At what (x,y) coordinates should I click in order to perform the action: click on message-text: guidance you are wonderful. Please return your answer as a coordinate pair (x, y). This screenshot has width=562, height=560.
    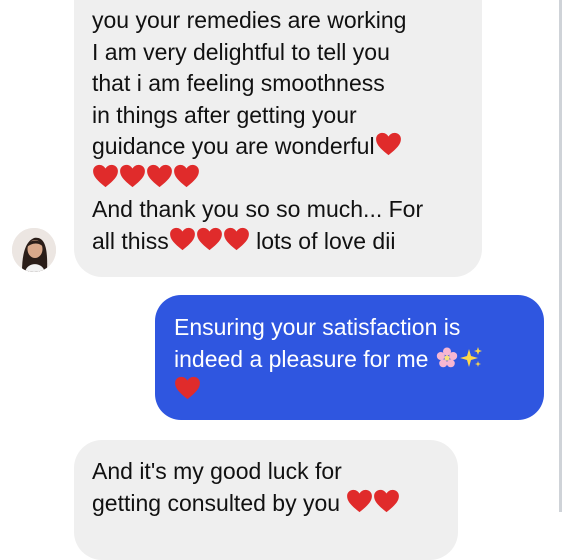
    Looking at the image, I should click on (233, 146).